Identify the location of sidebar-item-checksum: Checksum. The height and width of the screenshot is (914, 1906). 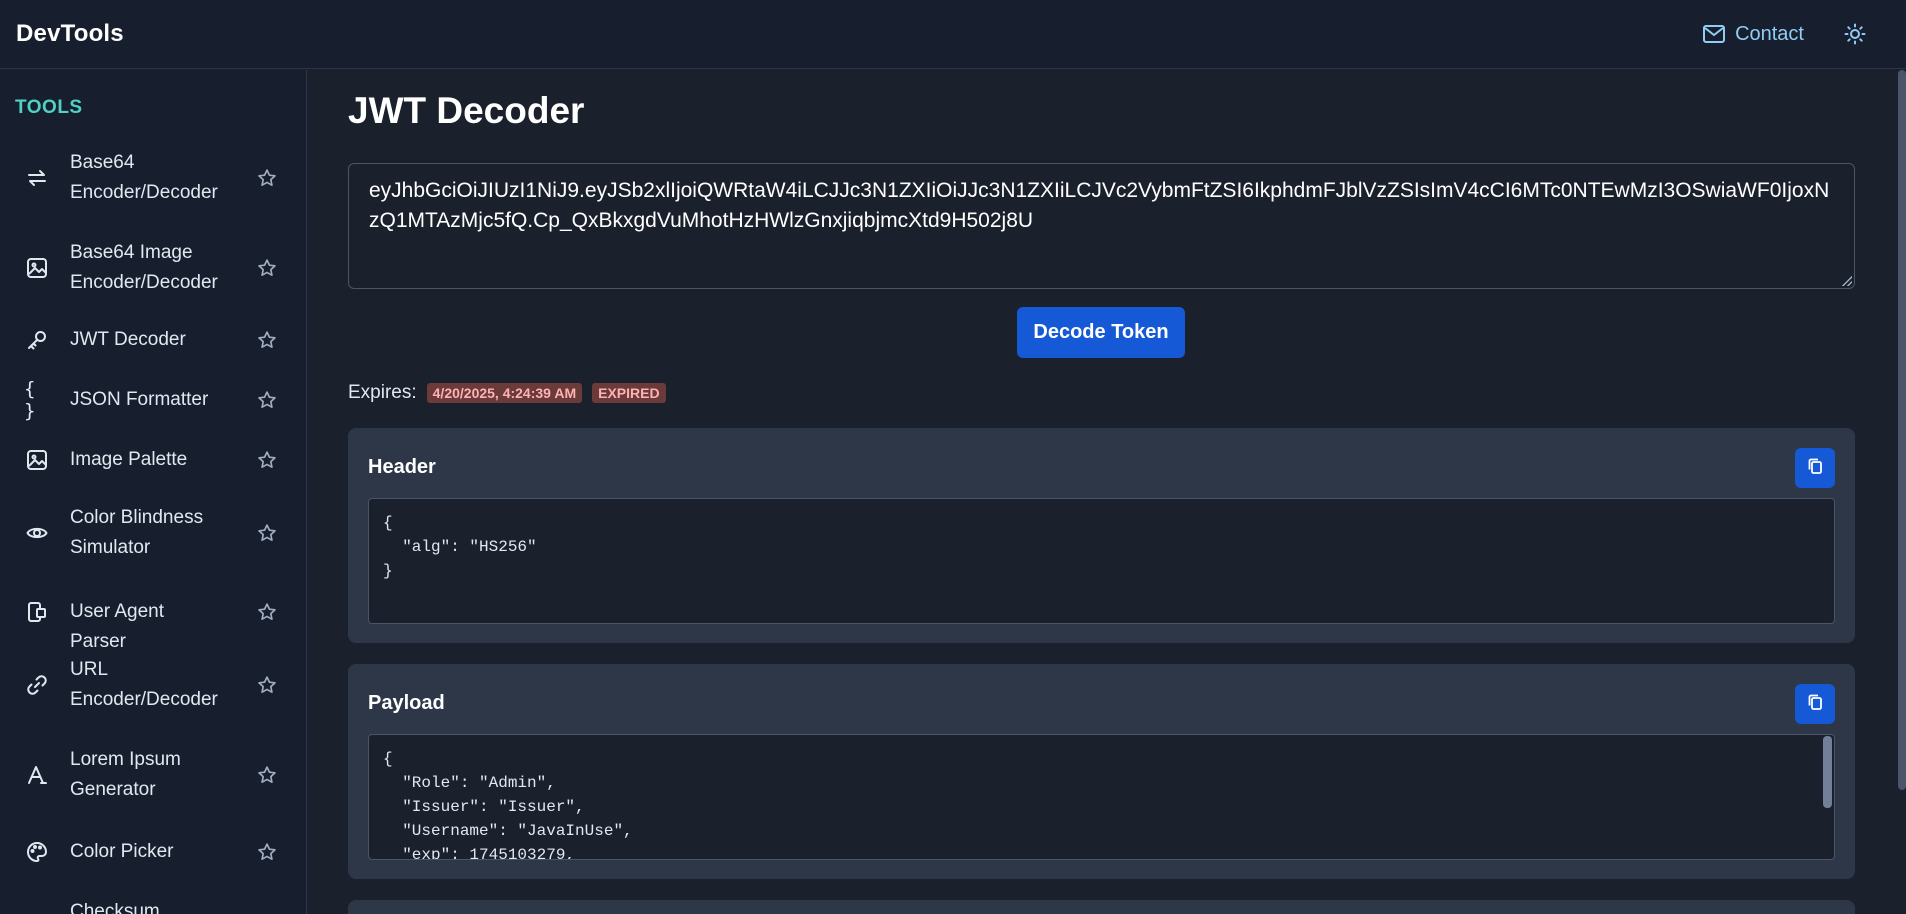
(153, 902).